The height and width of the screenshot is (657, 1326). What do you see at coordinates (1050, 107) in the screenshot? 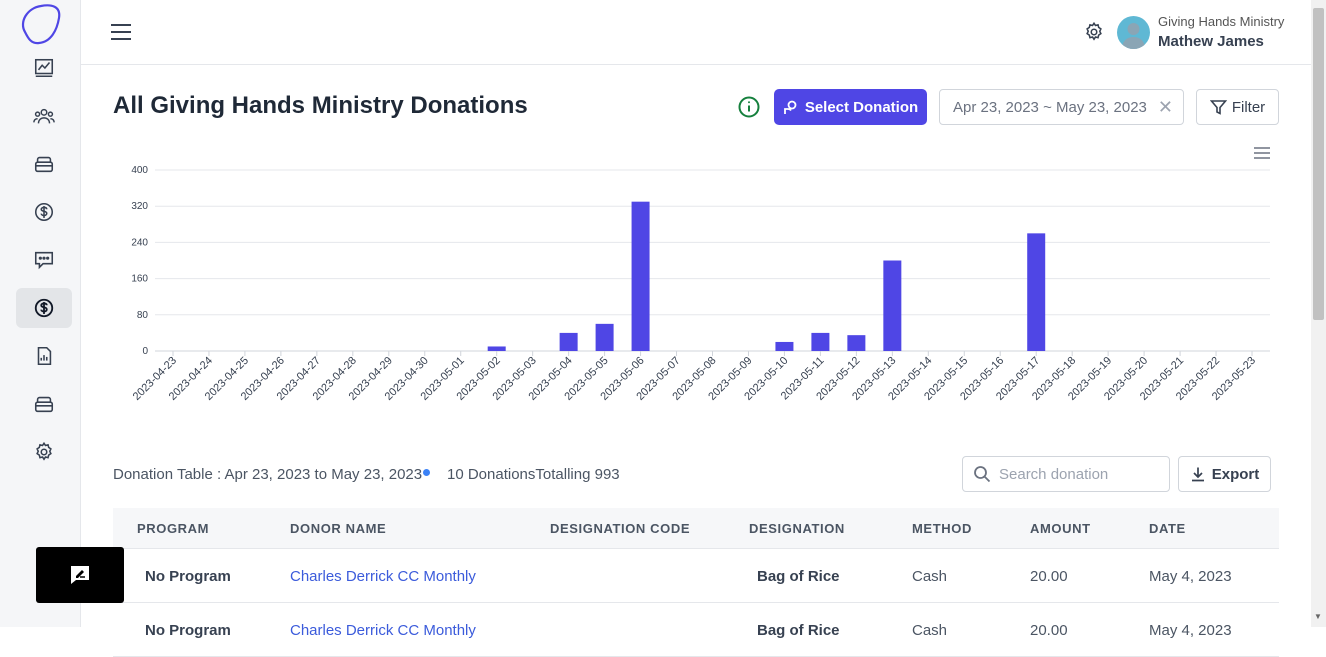
I see `date-range-value: Apr 23, 2023 ~ May 23, 2023` at bounding box center [1050, 107].